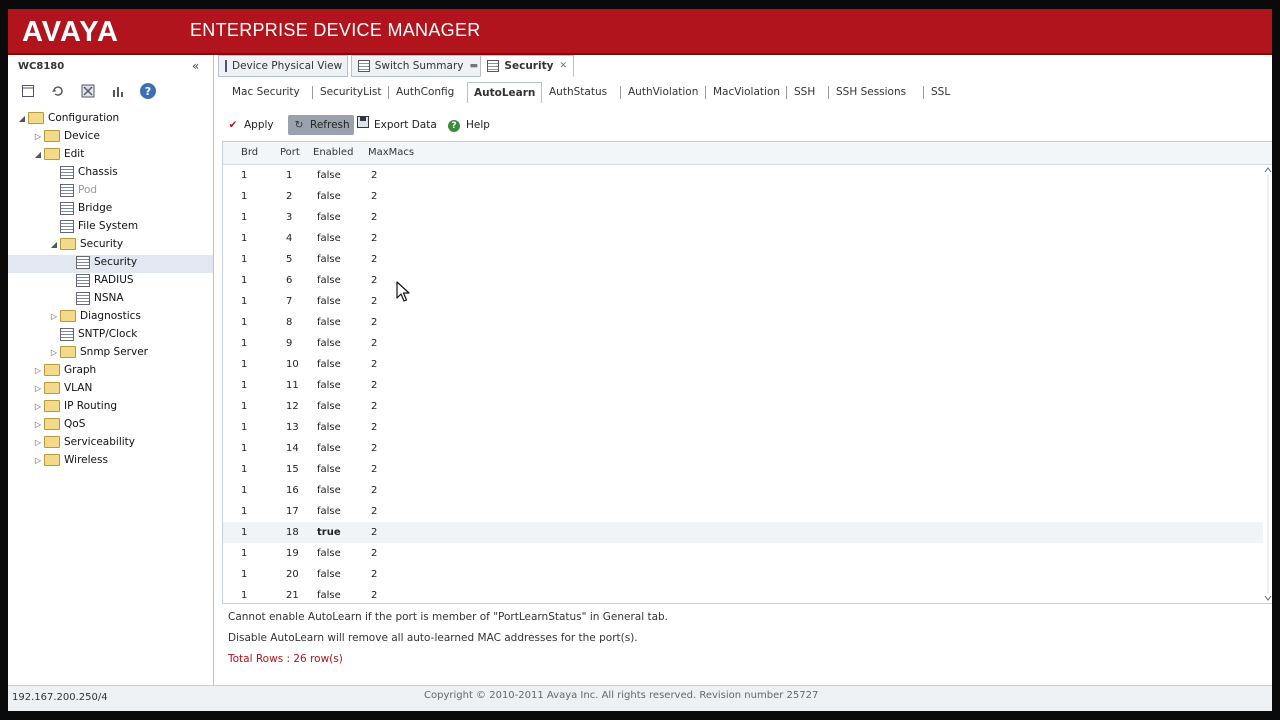 This screenshot has width=1280, height=720. I want to click on tree-item-nsna: NSNA, so click(94, 298).